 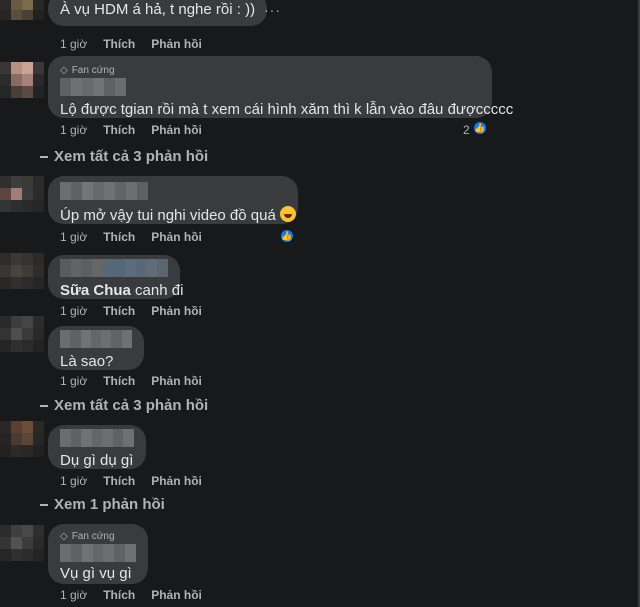 I want to click on comment-bubble: Là sao?, so click(x=96, y=348).